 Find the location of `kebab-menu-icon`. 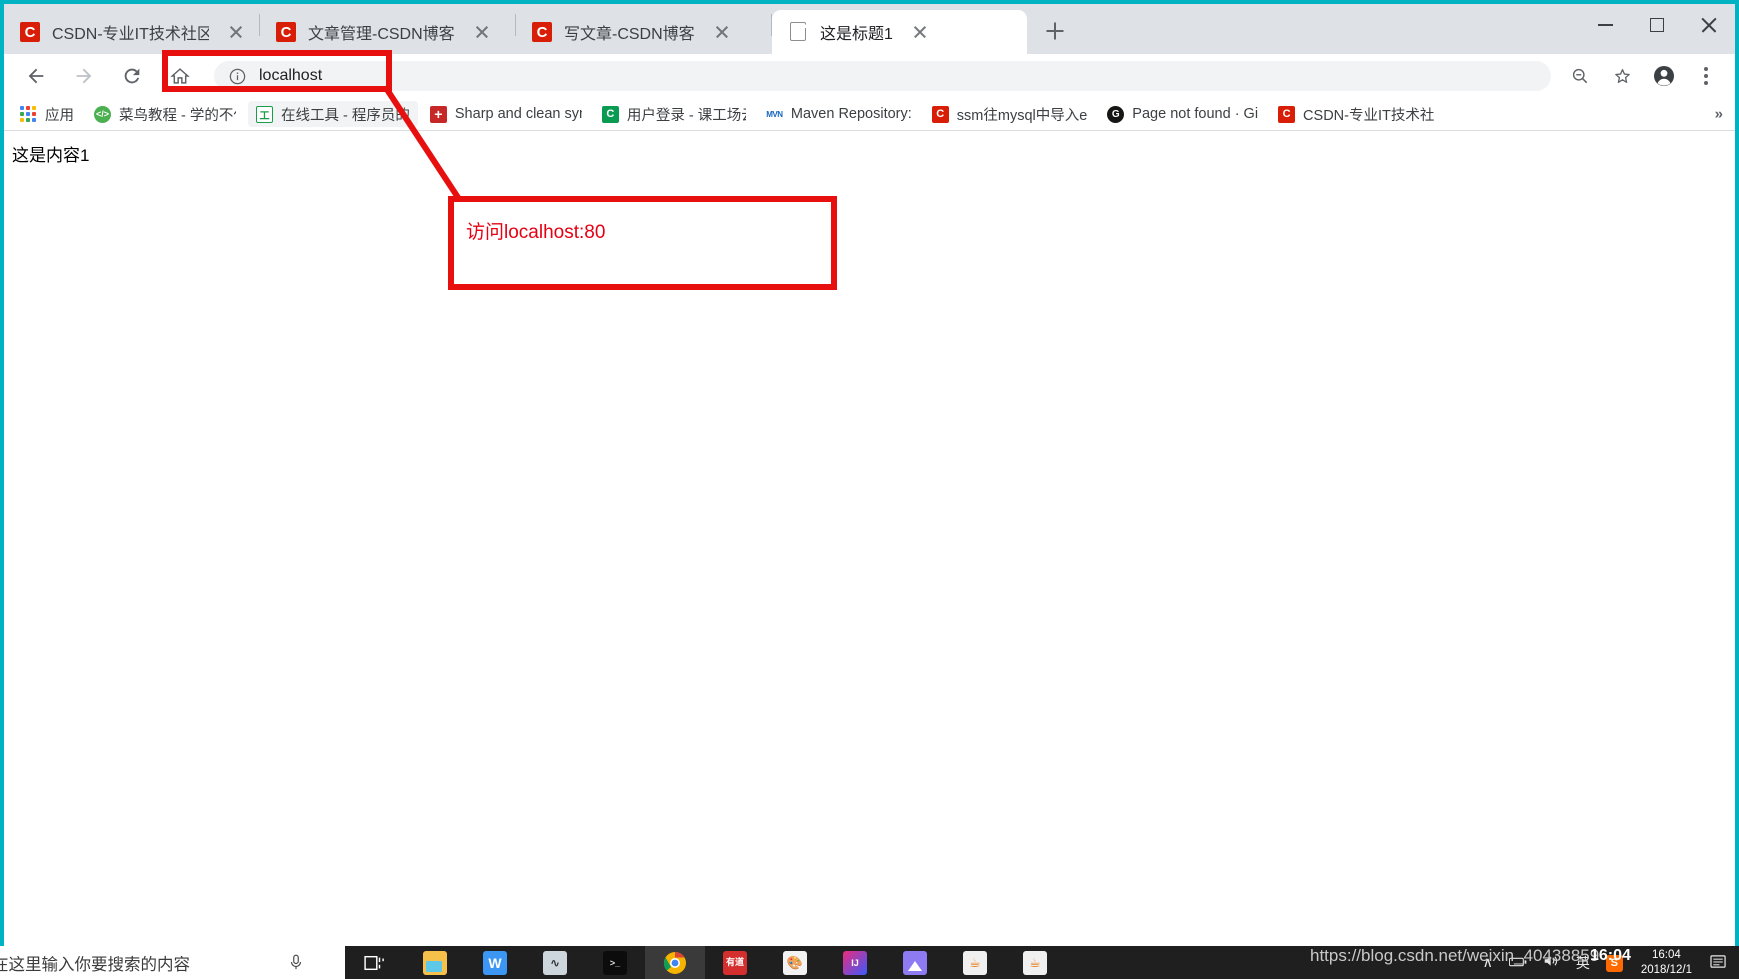

kebab-menu-icon is located at coordinates (1706, 76).